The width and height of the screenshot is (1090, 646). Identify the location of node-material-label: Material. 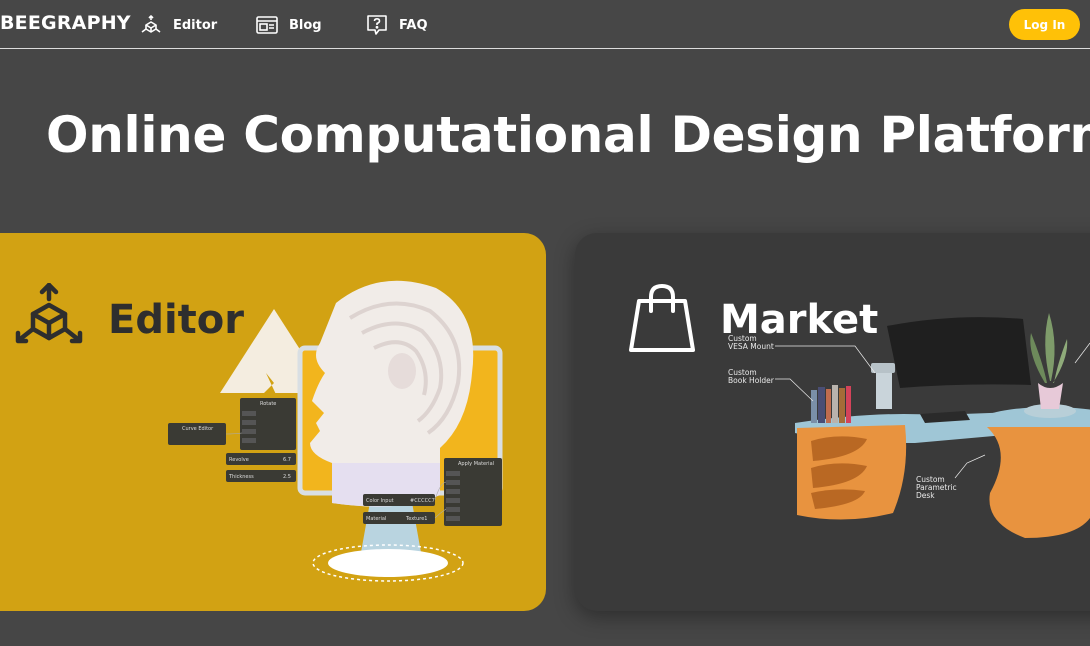
(376, 519).